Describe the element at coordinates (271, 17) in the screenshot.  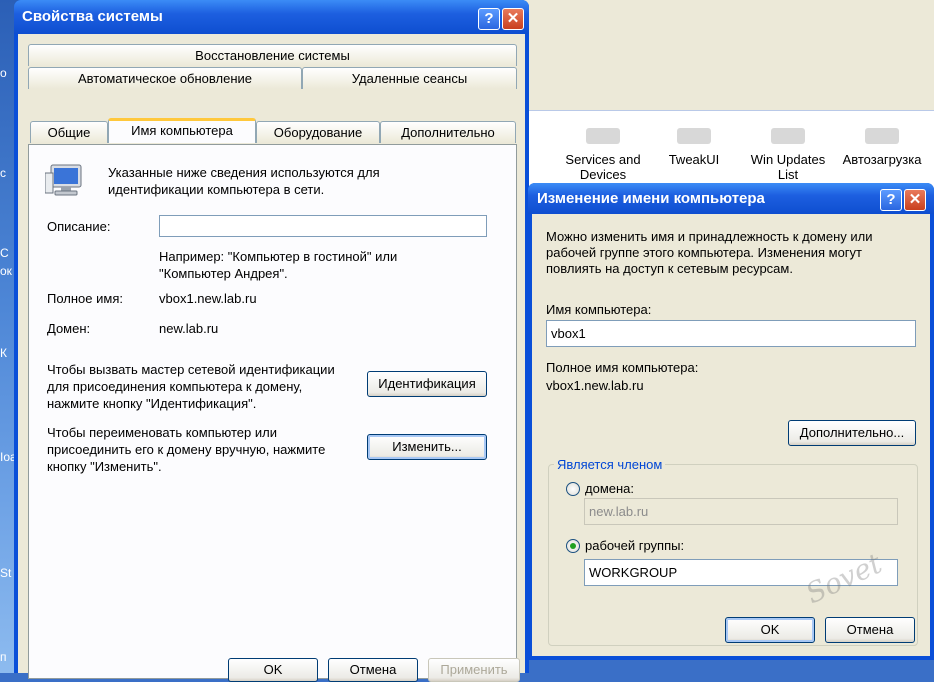
I see `title-bar: Свойства системы ? ✕` at that location.